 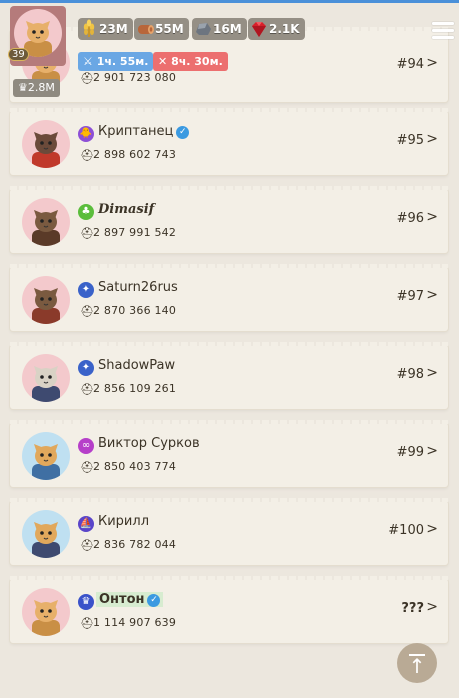 What do you see at coordinates (412, 608) in the screenshot?
I see `player-rank: ???` at bounding box center [412, 608].